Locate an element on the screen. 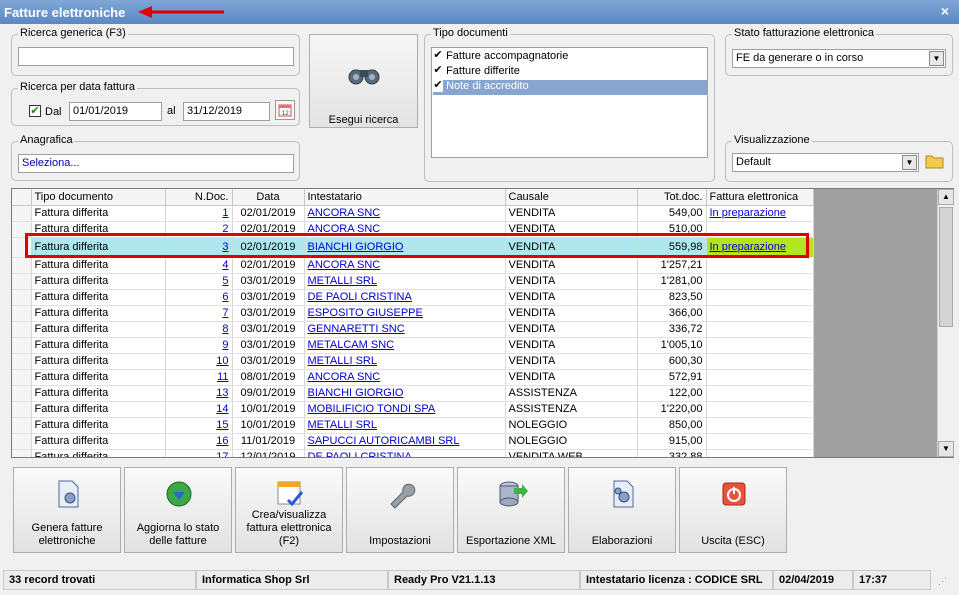 Image resolution: width=959 pixels, height=595 pixels. table-cell: METALCAM SNC is located at coordinates (405, 345).